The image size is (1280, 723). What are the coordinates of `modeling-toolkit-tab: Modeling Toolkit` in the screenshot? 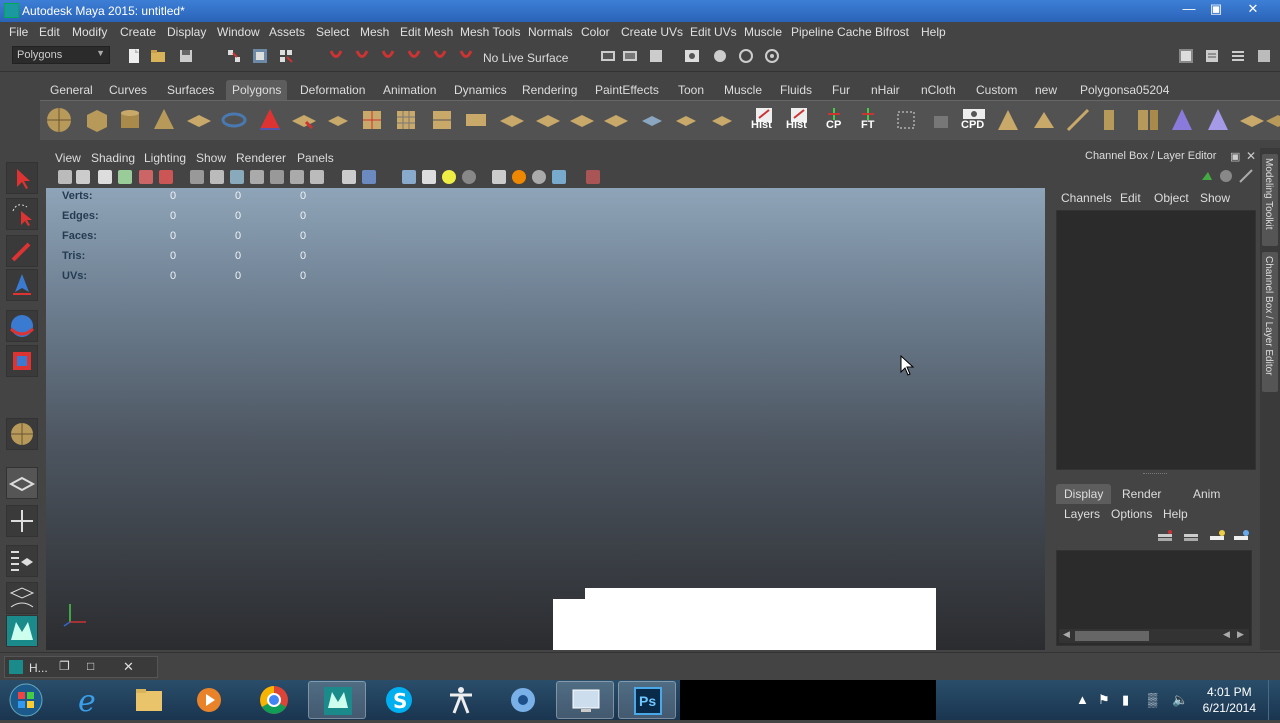 It's located at (1270, 200).